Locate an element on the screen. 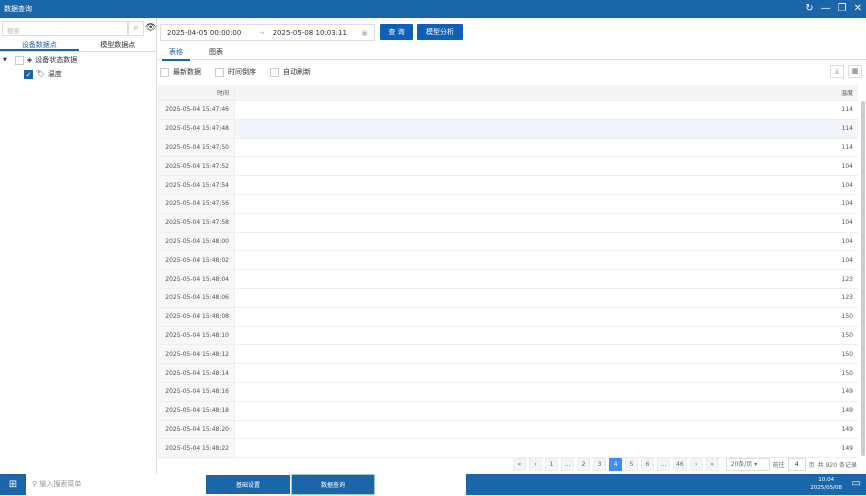  table-row: 2025-05-04 15:47:50 114 is located at coordinates (508, 148).